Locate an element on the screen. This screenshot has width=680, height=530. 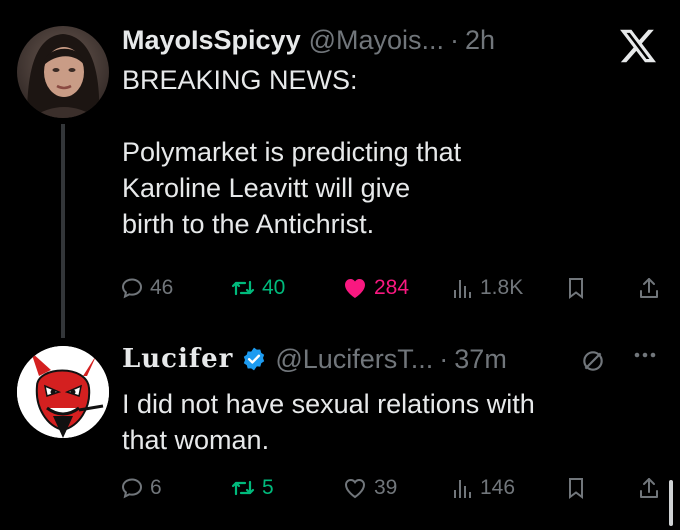
views-count: 146 is located at coordinates (498, 487).